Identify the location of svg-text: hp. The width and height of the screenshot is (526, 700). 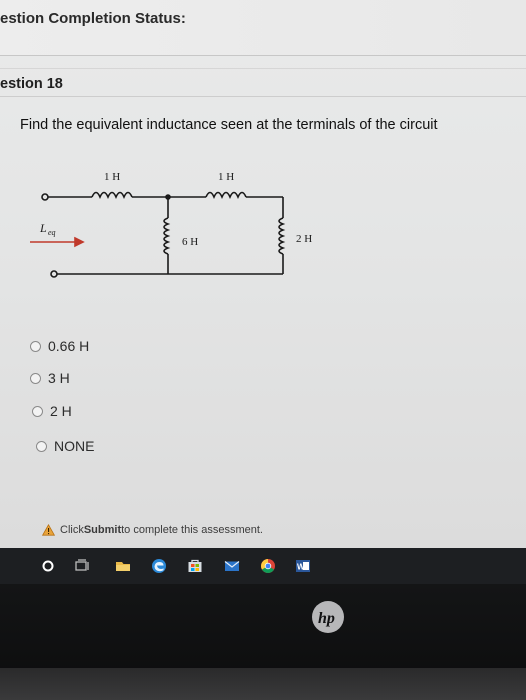
(326, 618).